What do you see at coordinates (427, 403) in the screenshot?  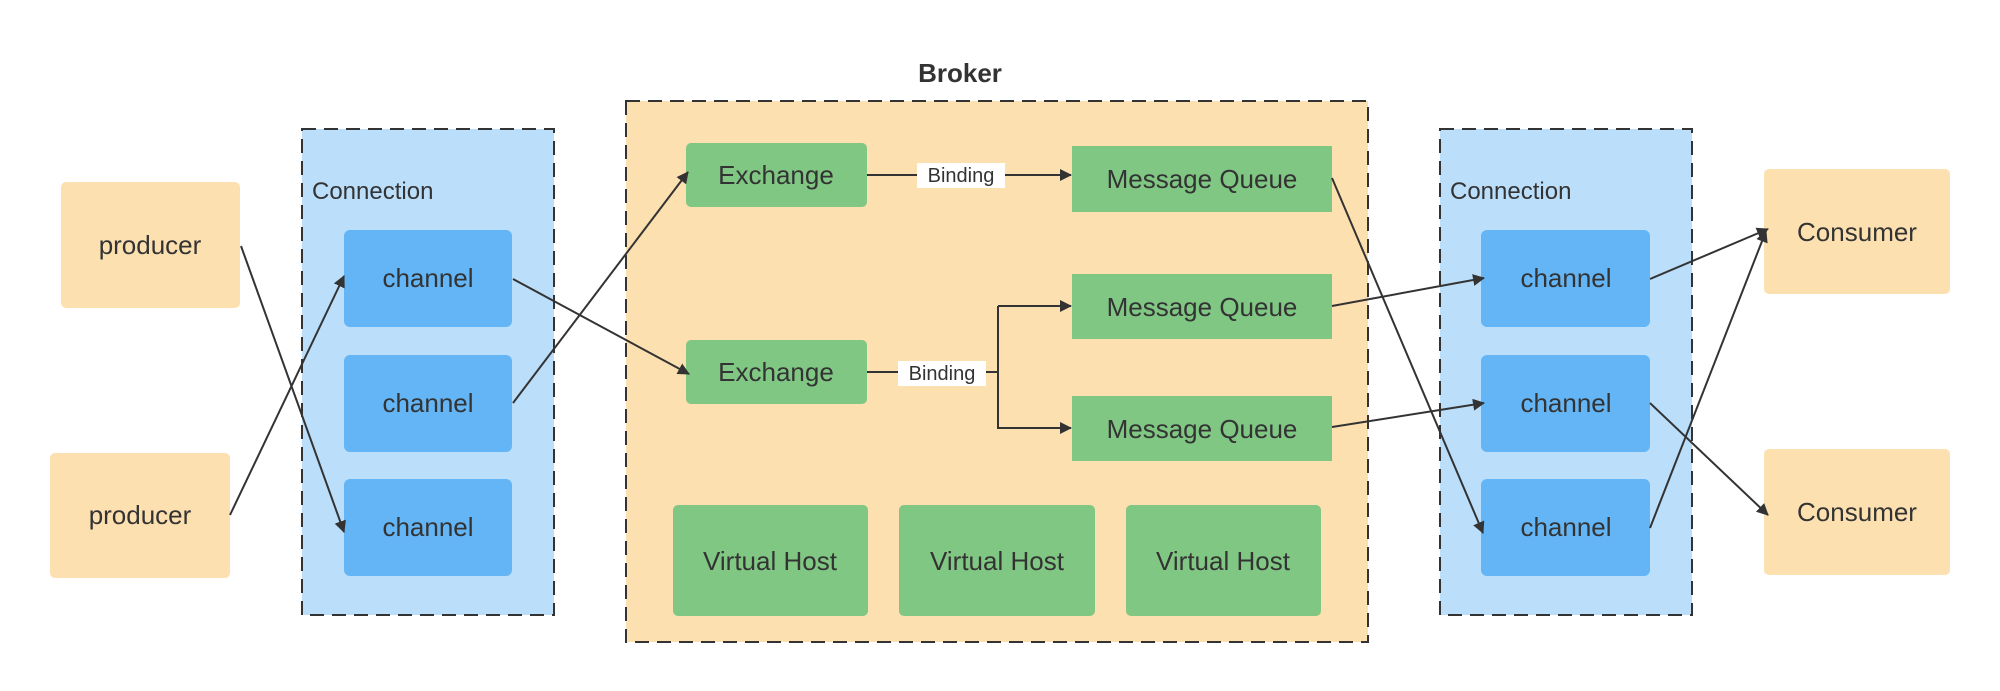 I see `left-channel-label-2: channel` at bounding box center [427, 403].